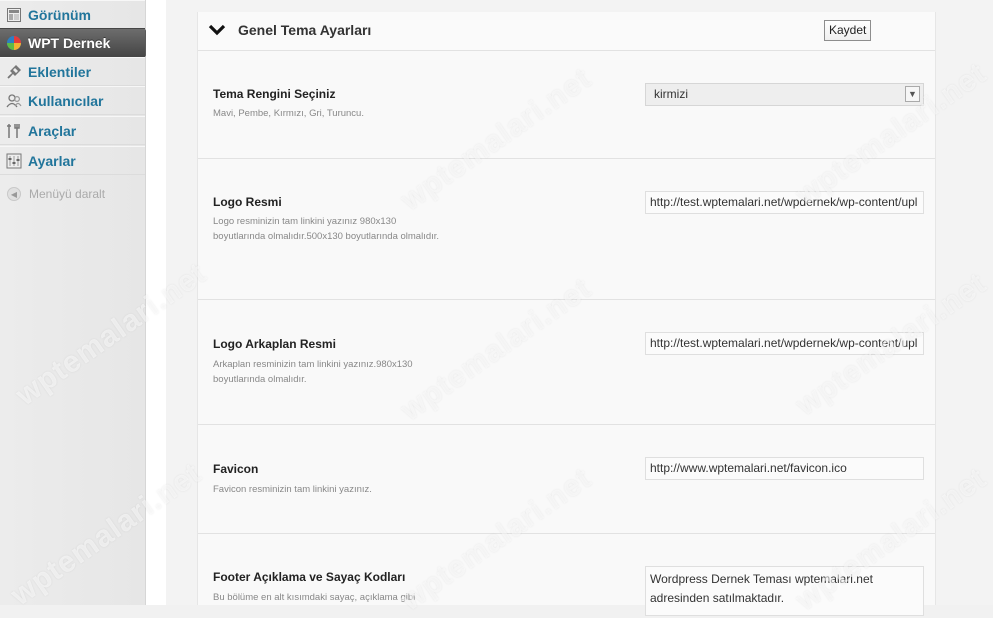  What do you see at coordinates (14, 101) in the screenshot?
I see `users-icon` at bounding box center [14, 101].